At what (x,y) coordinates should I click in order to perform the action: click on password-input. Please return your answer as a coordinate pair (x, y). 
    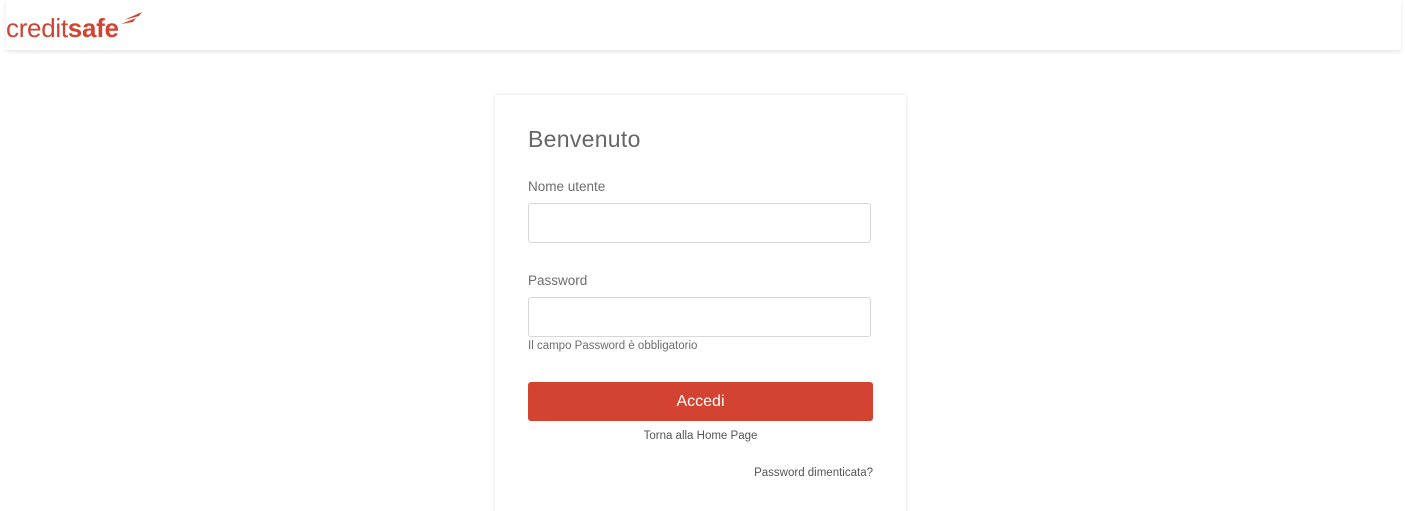
    Looking at the image, I should click on (699, 317).